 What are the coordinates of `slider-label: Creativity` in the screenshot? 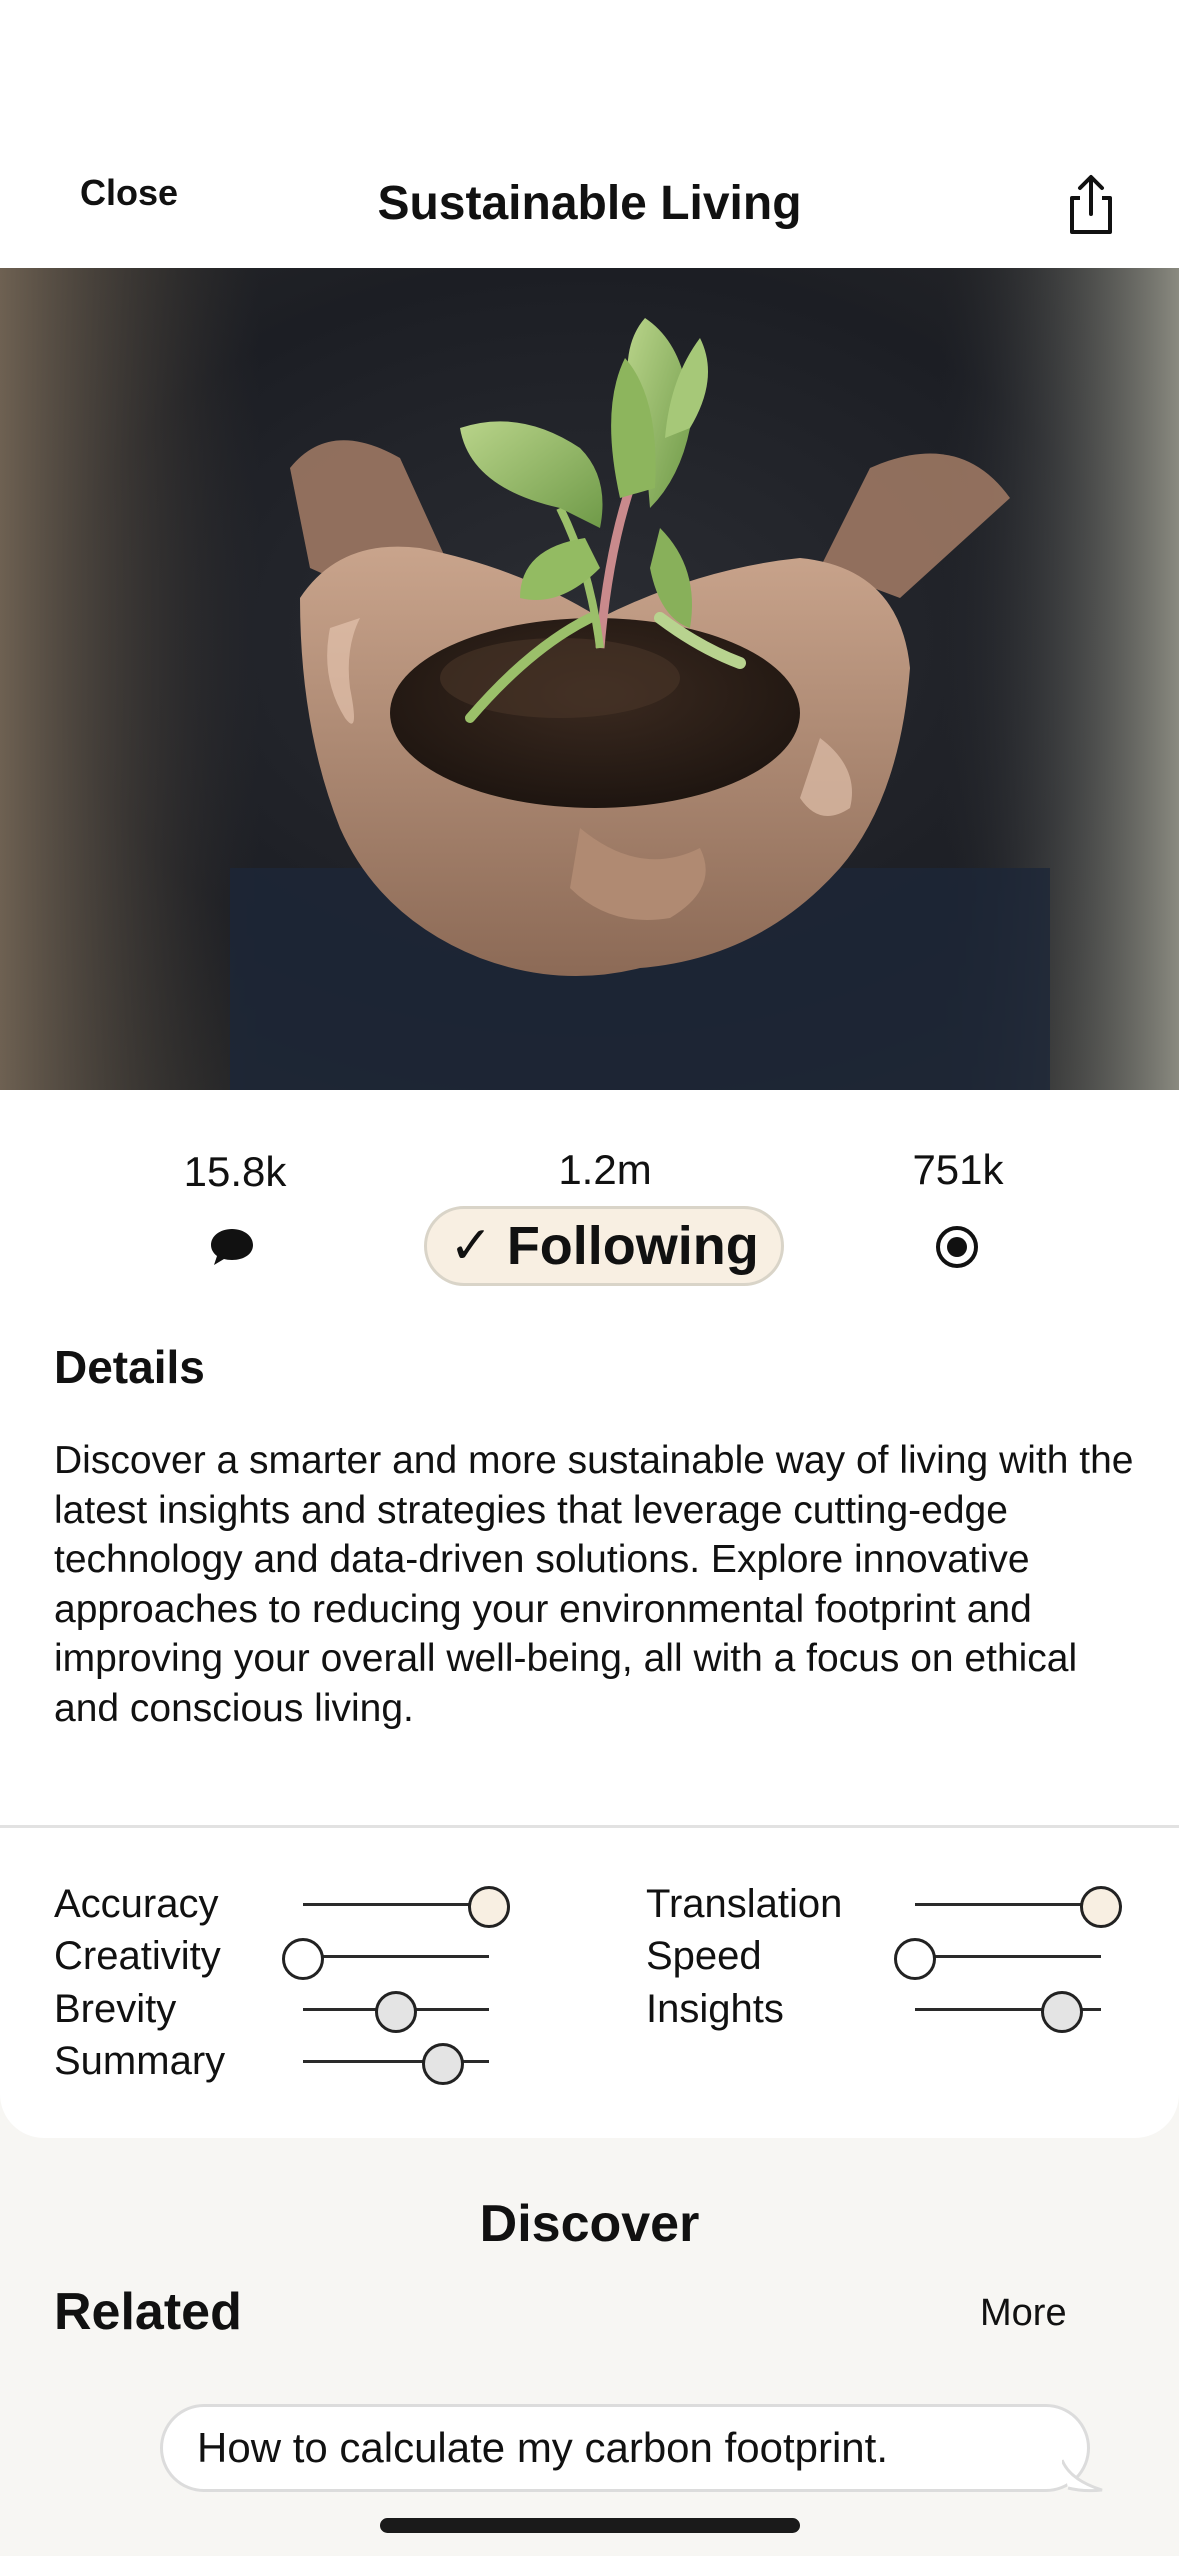 It's located at (137, 1956).